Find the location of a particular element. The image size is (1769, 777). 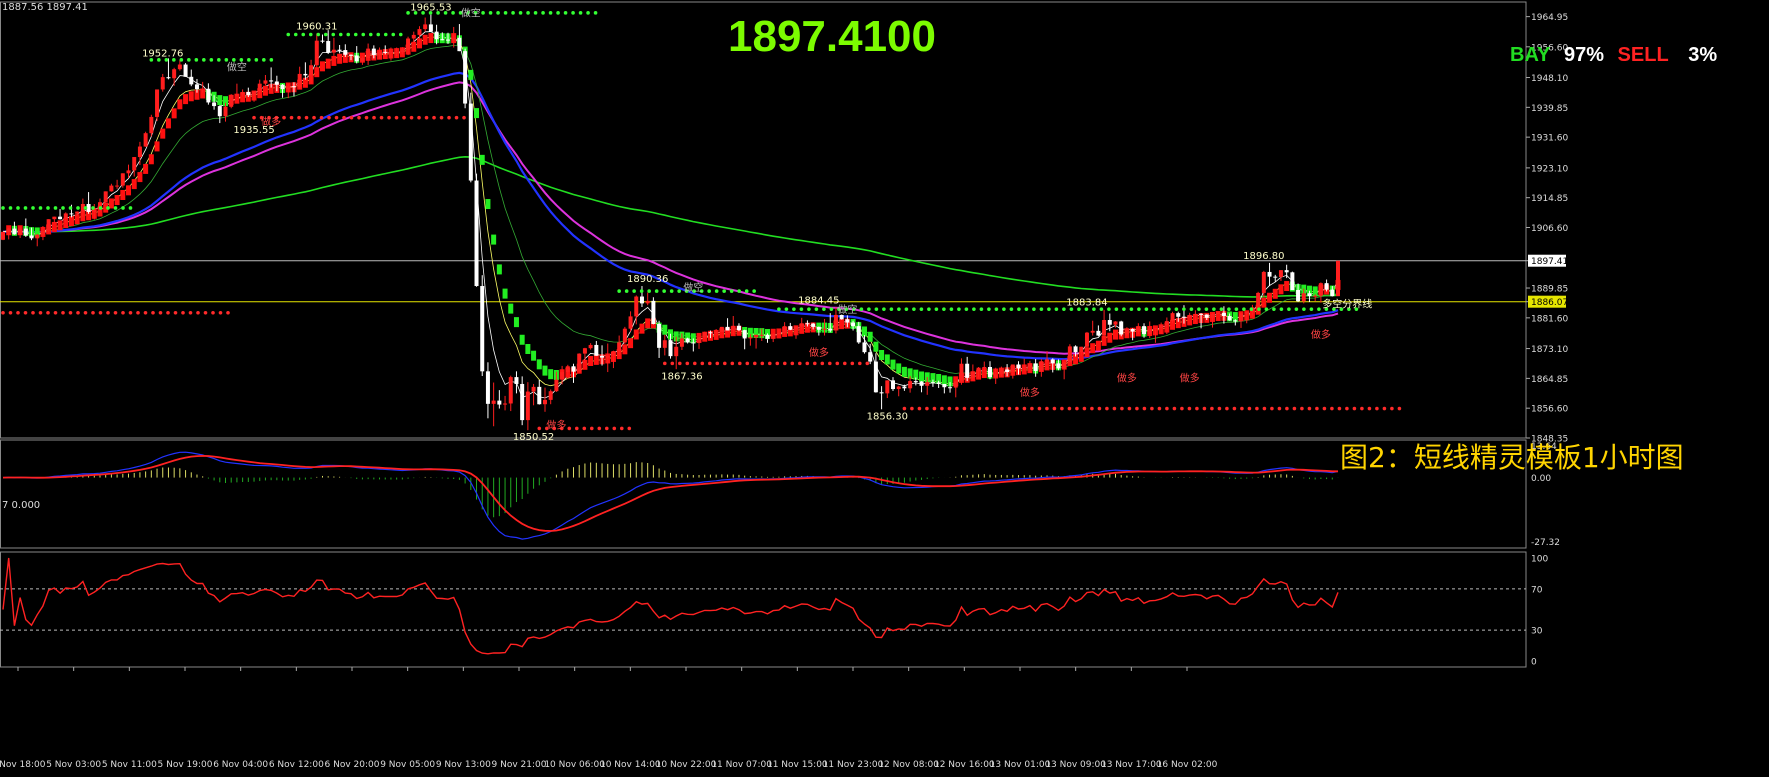

time-axis-label: 10 Nov 14:00 is located at coordinates (630, 765).